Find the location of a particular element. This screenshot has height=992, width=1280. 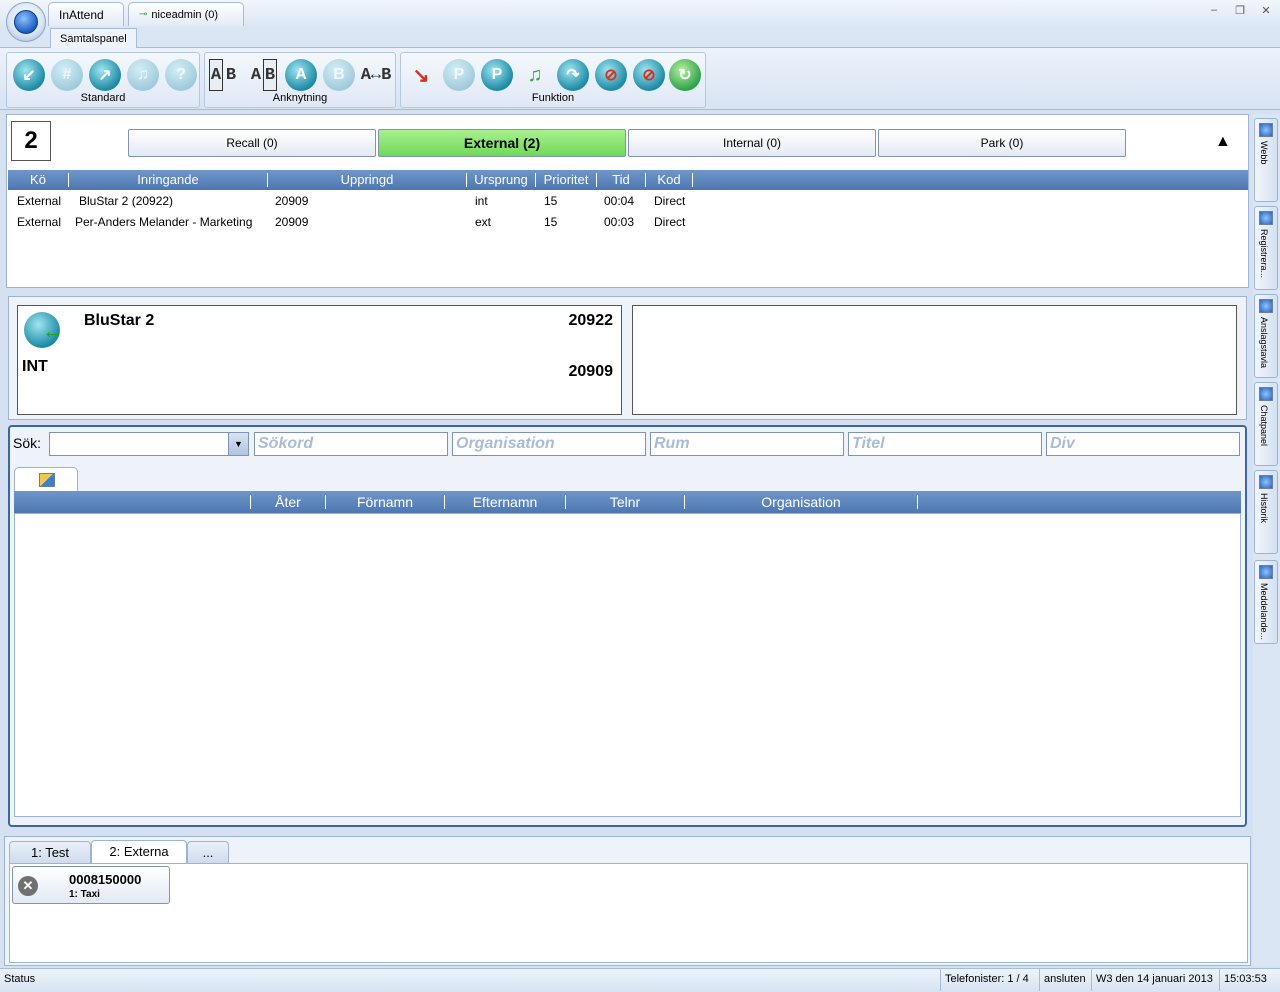

tab-externa: 2: Externa is located at coordinates (139, 852).